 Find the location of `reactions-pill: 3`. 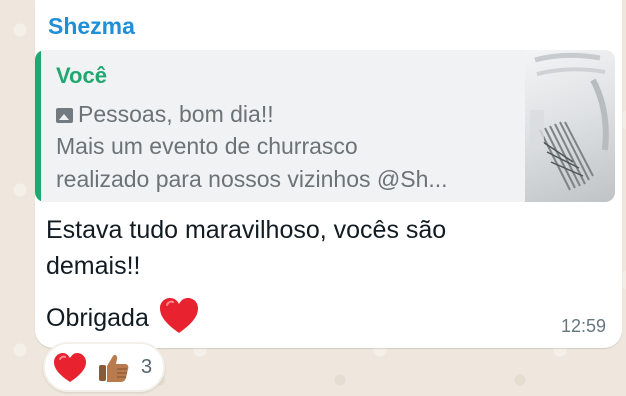

reactions-pill: 3 is located at coordinates (104, 367).